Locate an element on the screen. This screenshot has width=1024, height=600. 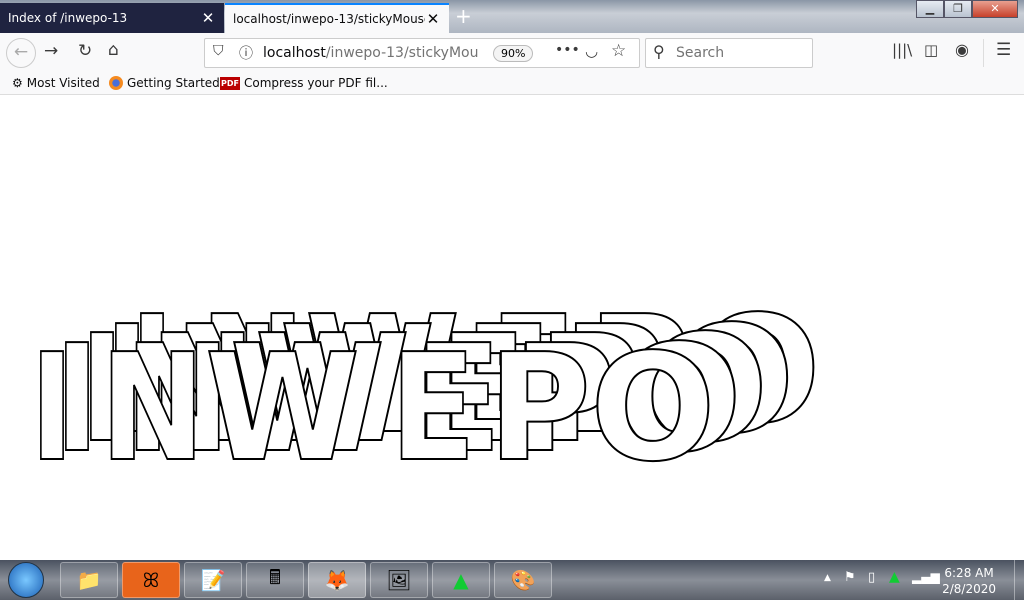
forward-icon: → is located at coordinates (51, 51).